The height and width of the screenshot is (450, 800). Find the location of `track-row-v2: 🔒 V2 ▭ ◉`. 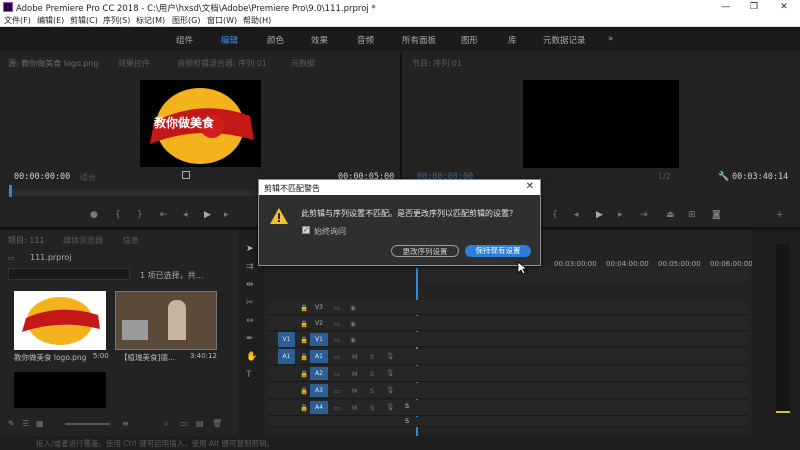

track-row-v2: 🔒 V2 ▭ ◉ is located at coordinates (508, 323).